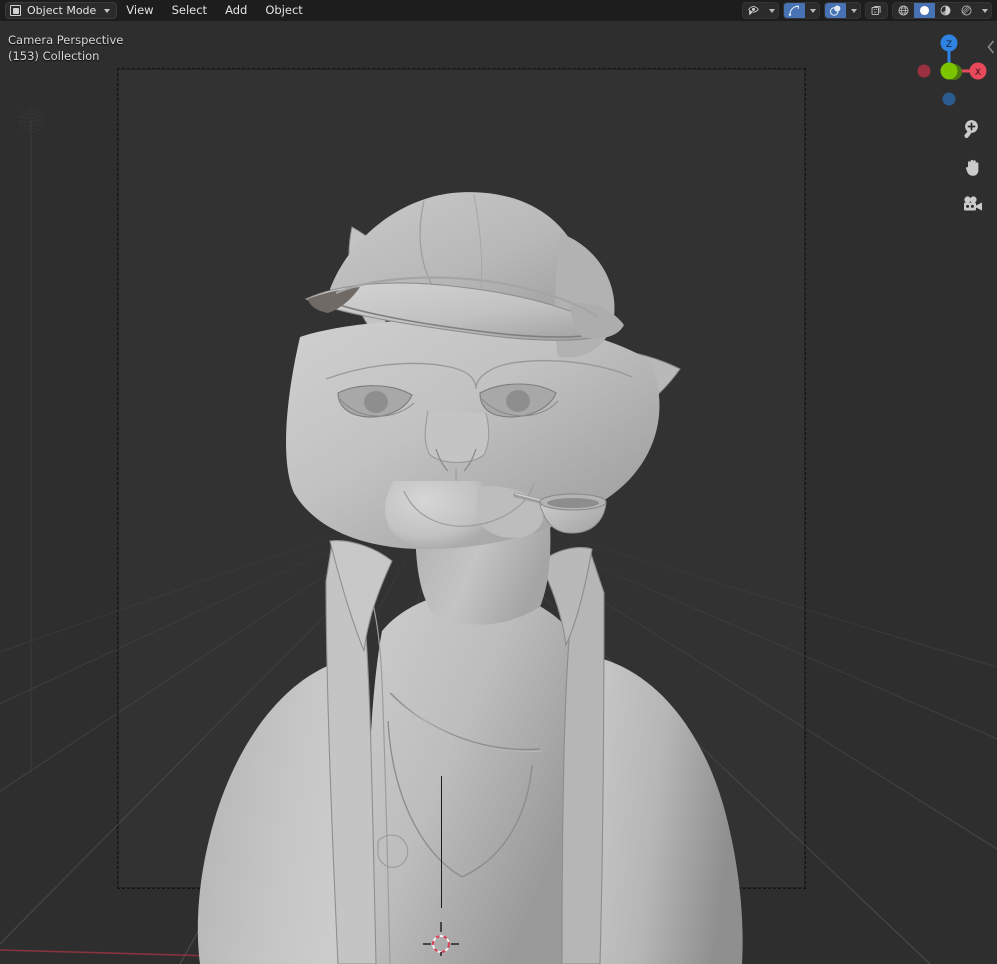  What do you see at coordinates (924, 71) in the screenshot?
I see `gizmo-neg-x-ball` at bounding box center [924, 71].